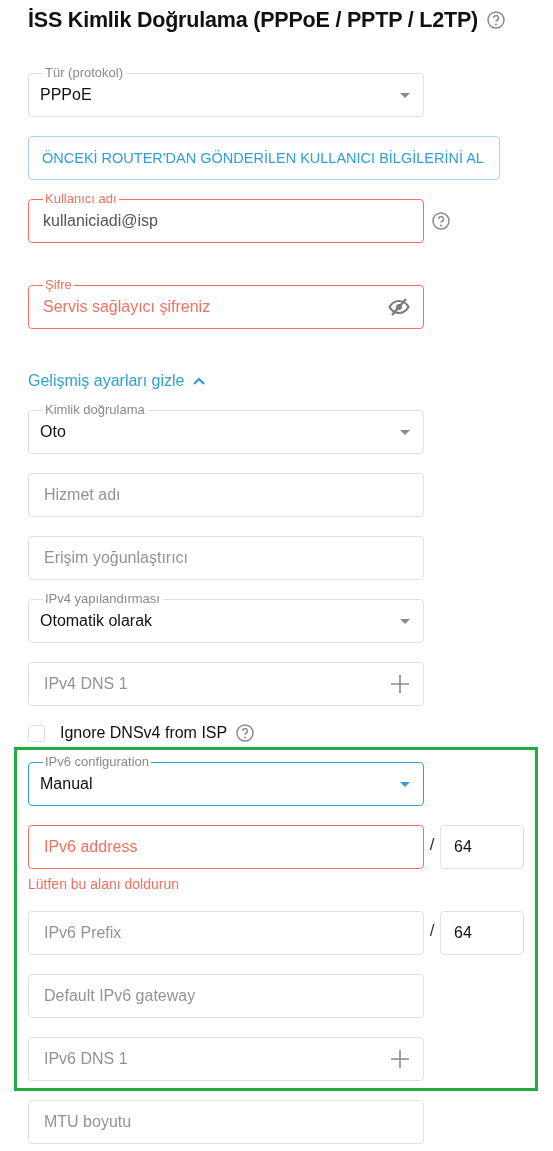  Describe the element at coordinates (226, 847) in the screenshot. I see `text-field: IPv6 address` at that location.